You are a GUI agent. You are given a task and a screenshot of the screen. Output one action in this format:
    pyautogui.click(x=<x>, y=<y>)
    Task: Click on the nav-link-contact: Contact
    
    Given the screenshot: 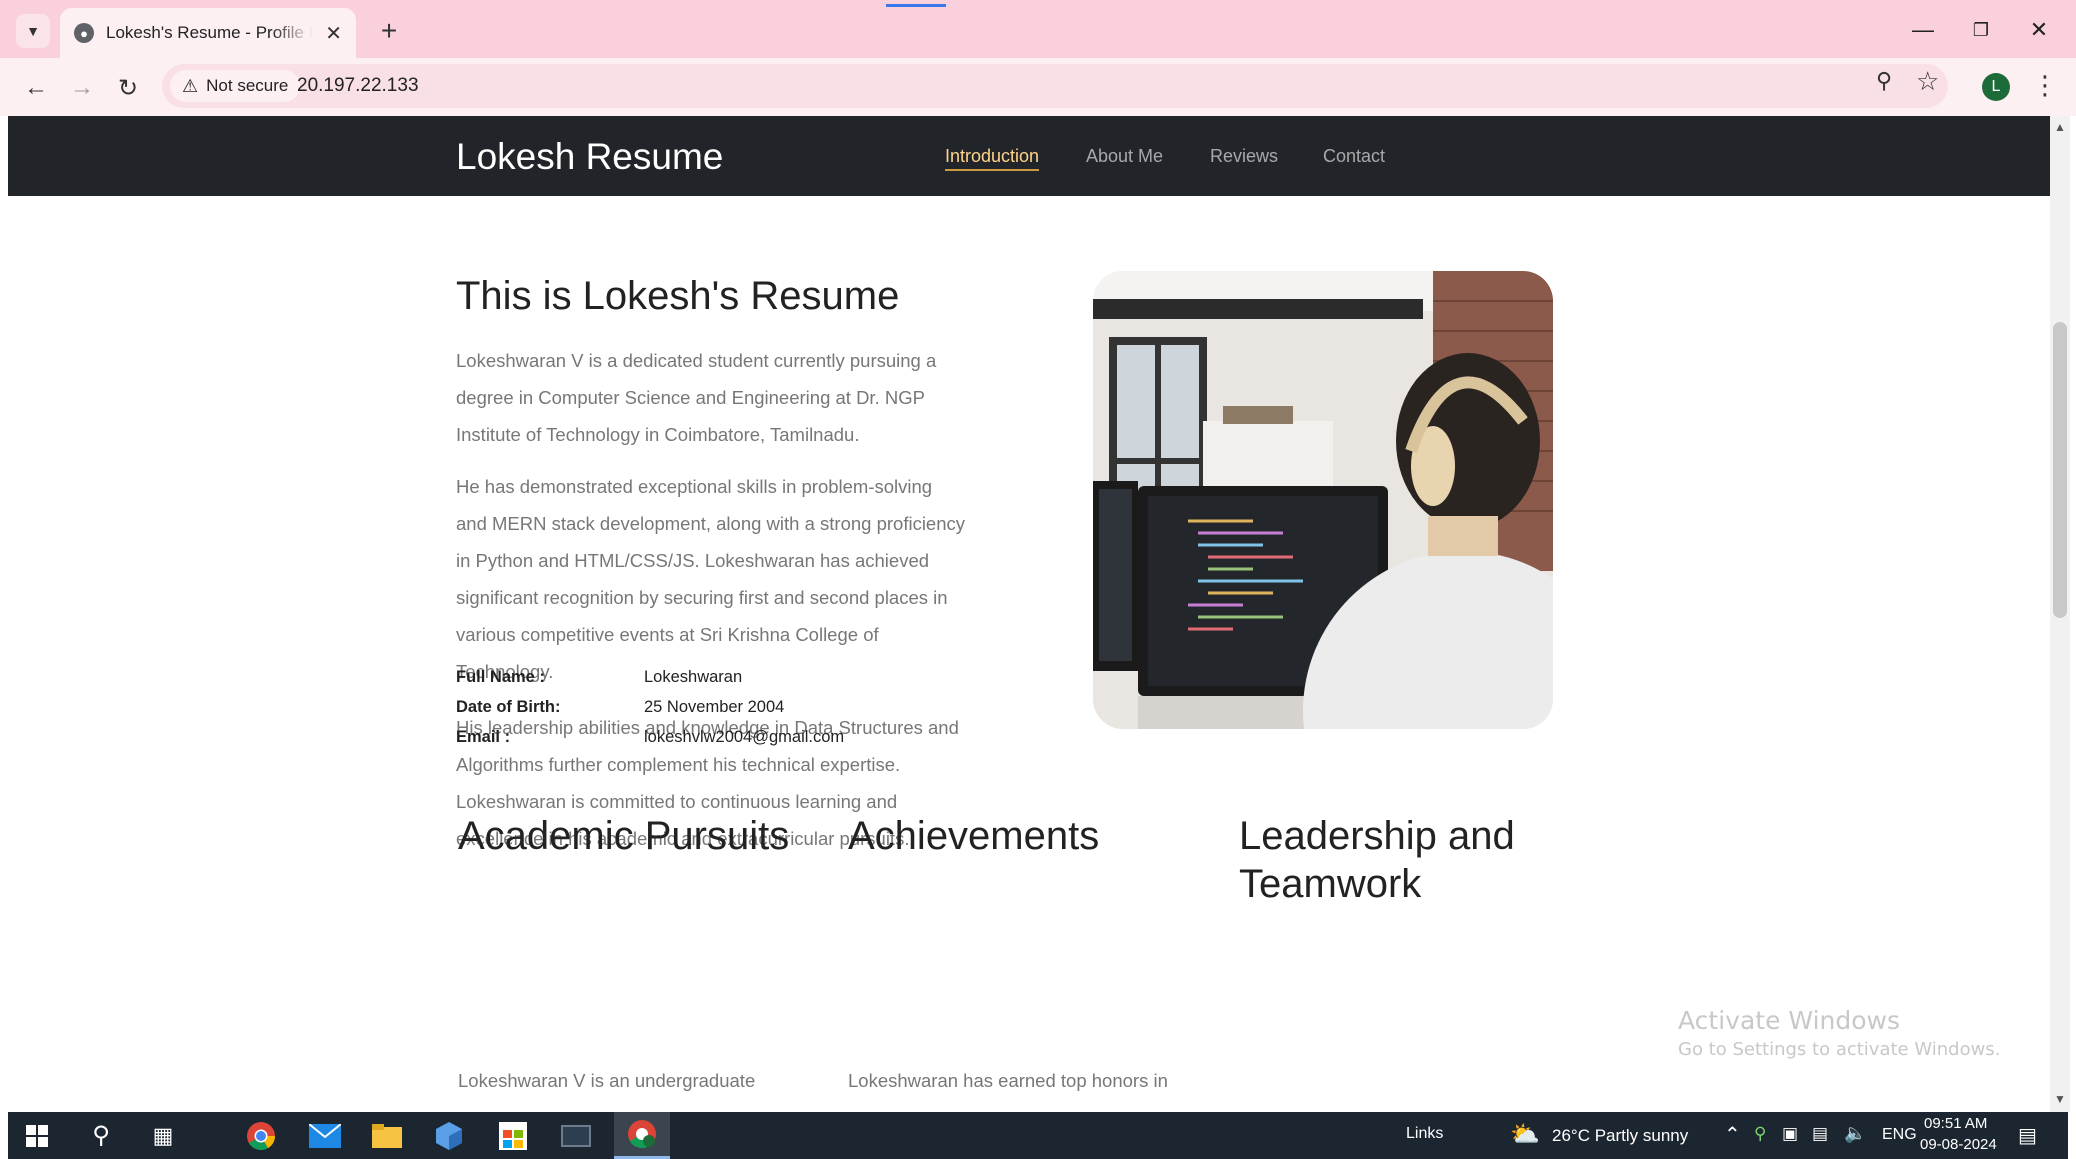 What is the action you would take?
    pyautogui.click(x=1354, y=156)
    